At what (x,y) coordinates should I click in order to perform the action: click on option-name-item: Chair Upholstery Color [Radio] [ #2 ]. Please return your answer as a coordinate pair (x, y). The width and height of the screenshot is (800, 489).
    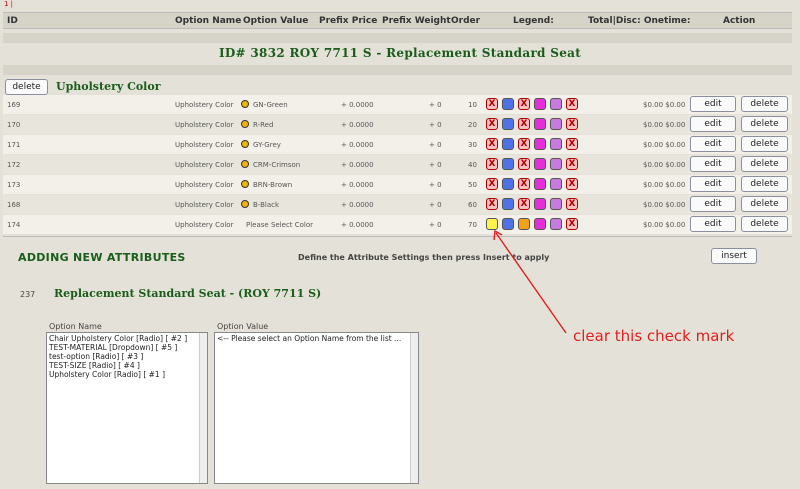
    Looking at the image, I should click on (127, 338).